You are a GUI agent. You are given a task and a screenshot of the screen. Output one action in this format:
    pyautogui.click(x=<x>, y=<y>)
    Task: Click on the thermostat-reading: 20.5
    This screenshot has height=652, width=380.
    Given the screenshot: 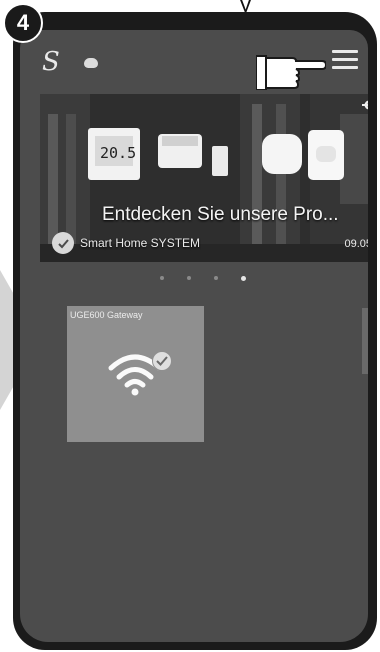 What is the action you would take?
    pyautogui.click(x=118, y=153)
    